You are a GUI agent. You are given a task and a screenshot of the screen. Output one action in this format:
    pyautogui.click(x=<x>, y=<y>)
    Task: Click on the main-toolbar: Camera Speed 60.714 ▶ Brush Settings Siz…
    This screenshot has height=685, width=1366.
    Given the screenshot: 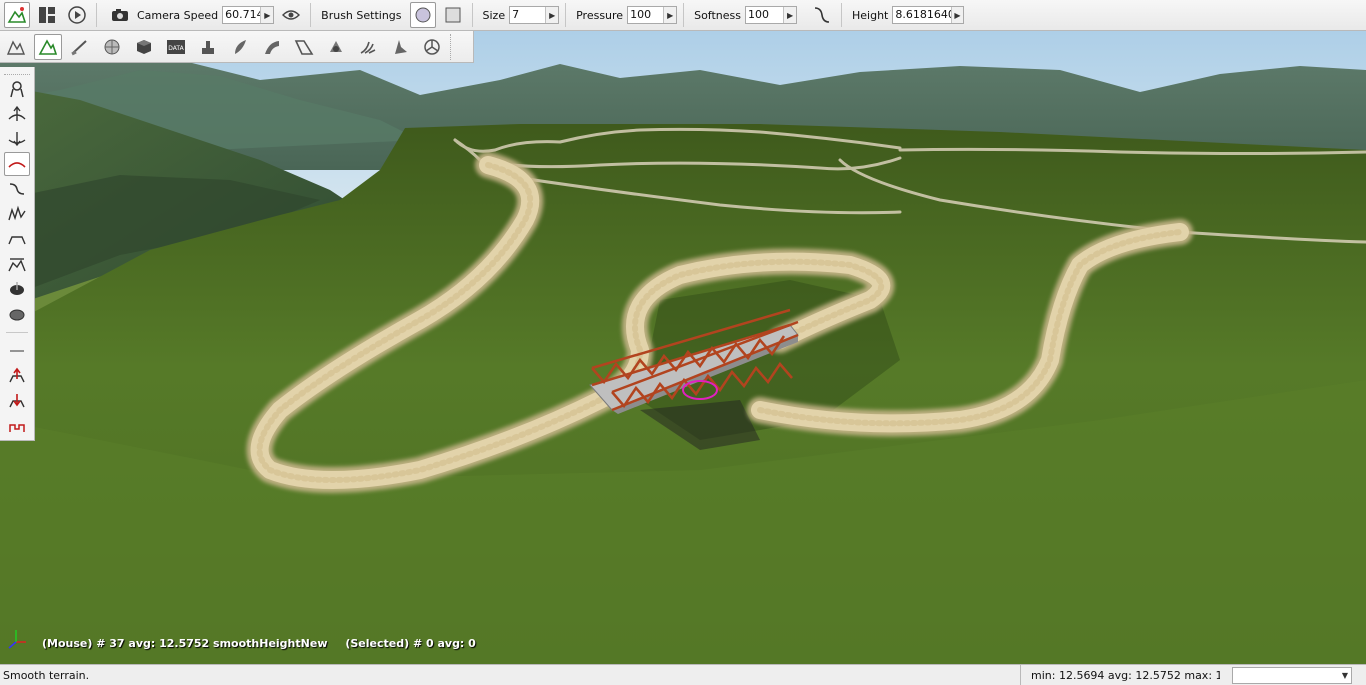 What is the action you would take?
    pyautogui.click(x=683, y=15)
    